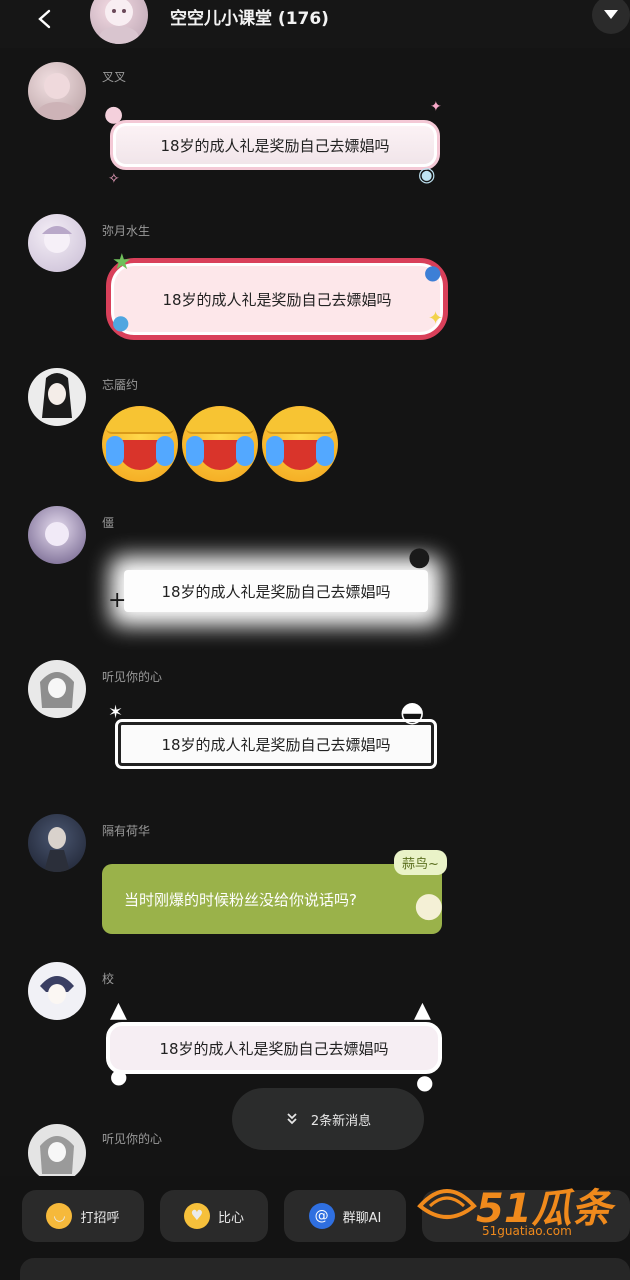 The image size is (630, 1280). Describe the element at coordinates (429, 905) in the screenshot. I see `chick-decoration-icon: ●` at that location.